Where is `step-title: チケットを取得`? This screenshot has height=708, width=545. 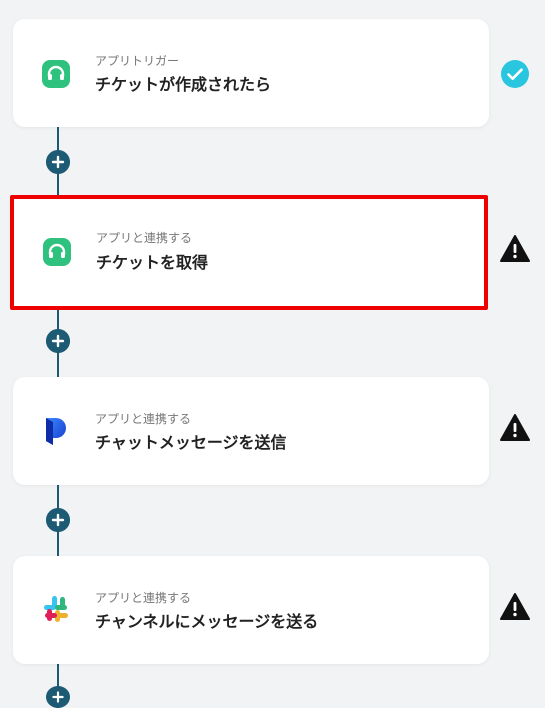 step-title: チケットを取得 is located at coordinates (152, 262).